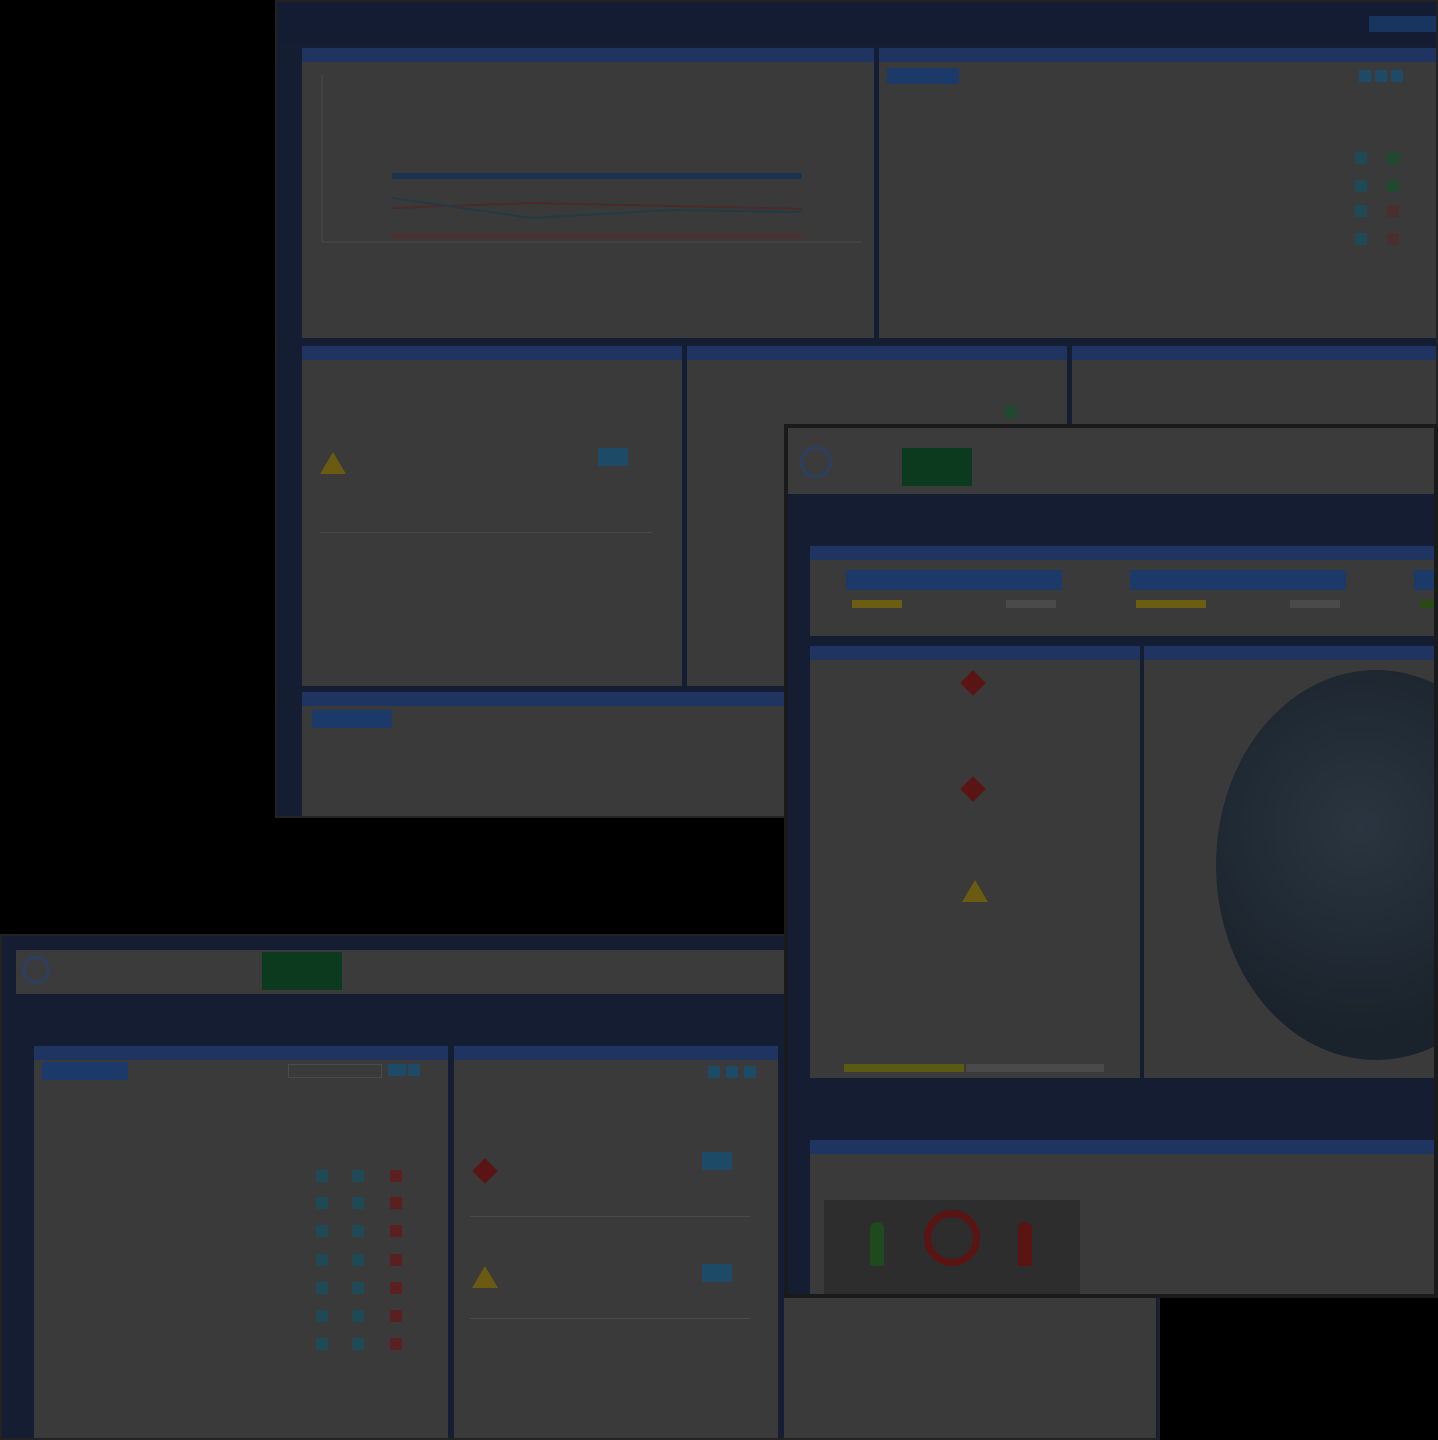 The width and height of the screenshot is (1438, 1440). What do you see at coordinates (1031, 604) in the screenshot?
I see `threat-level-0-track` at bounding box center [1031, 604].